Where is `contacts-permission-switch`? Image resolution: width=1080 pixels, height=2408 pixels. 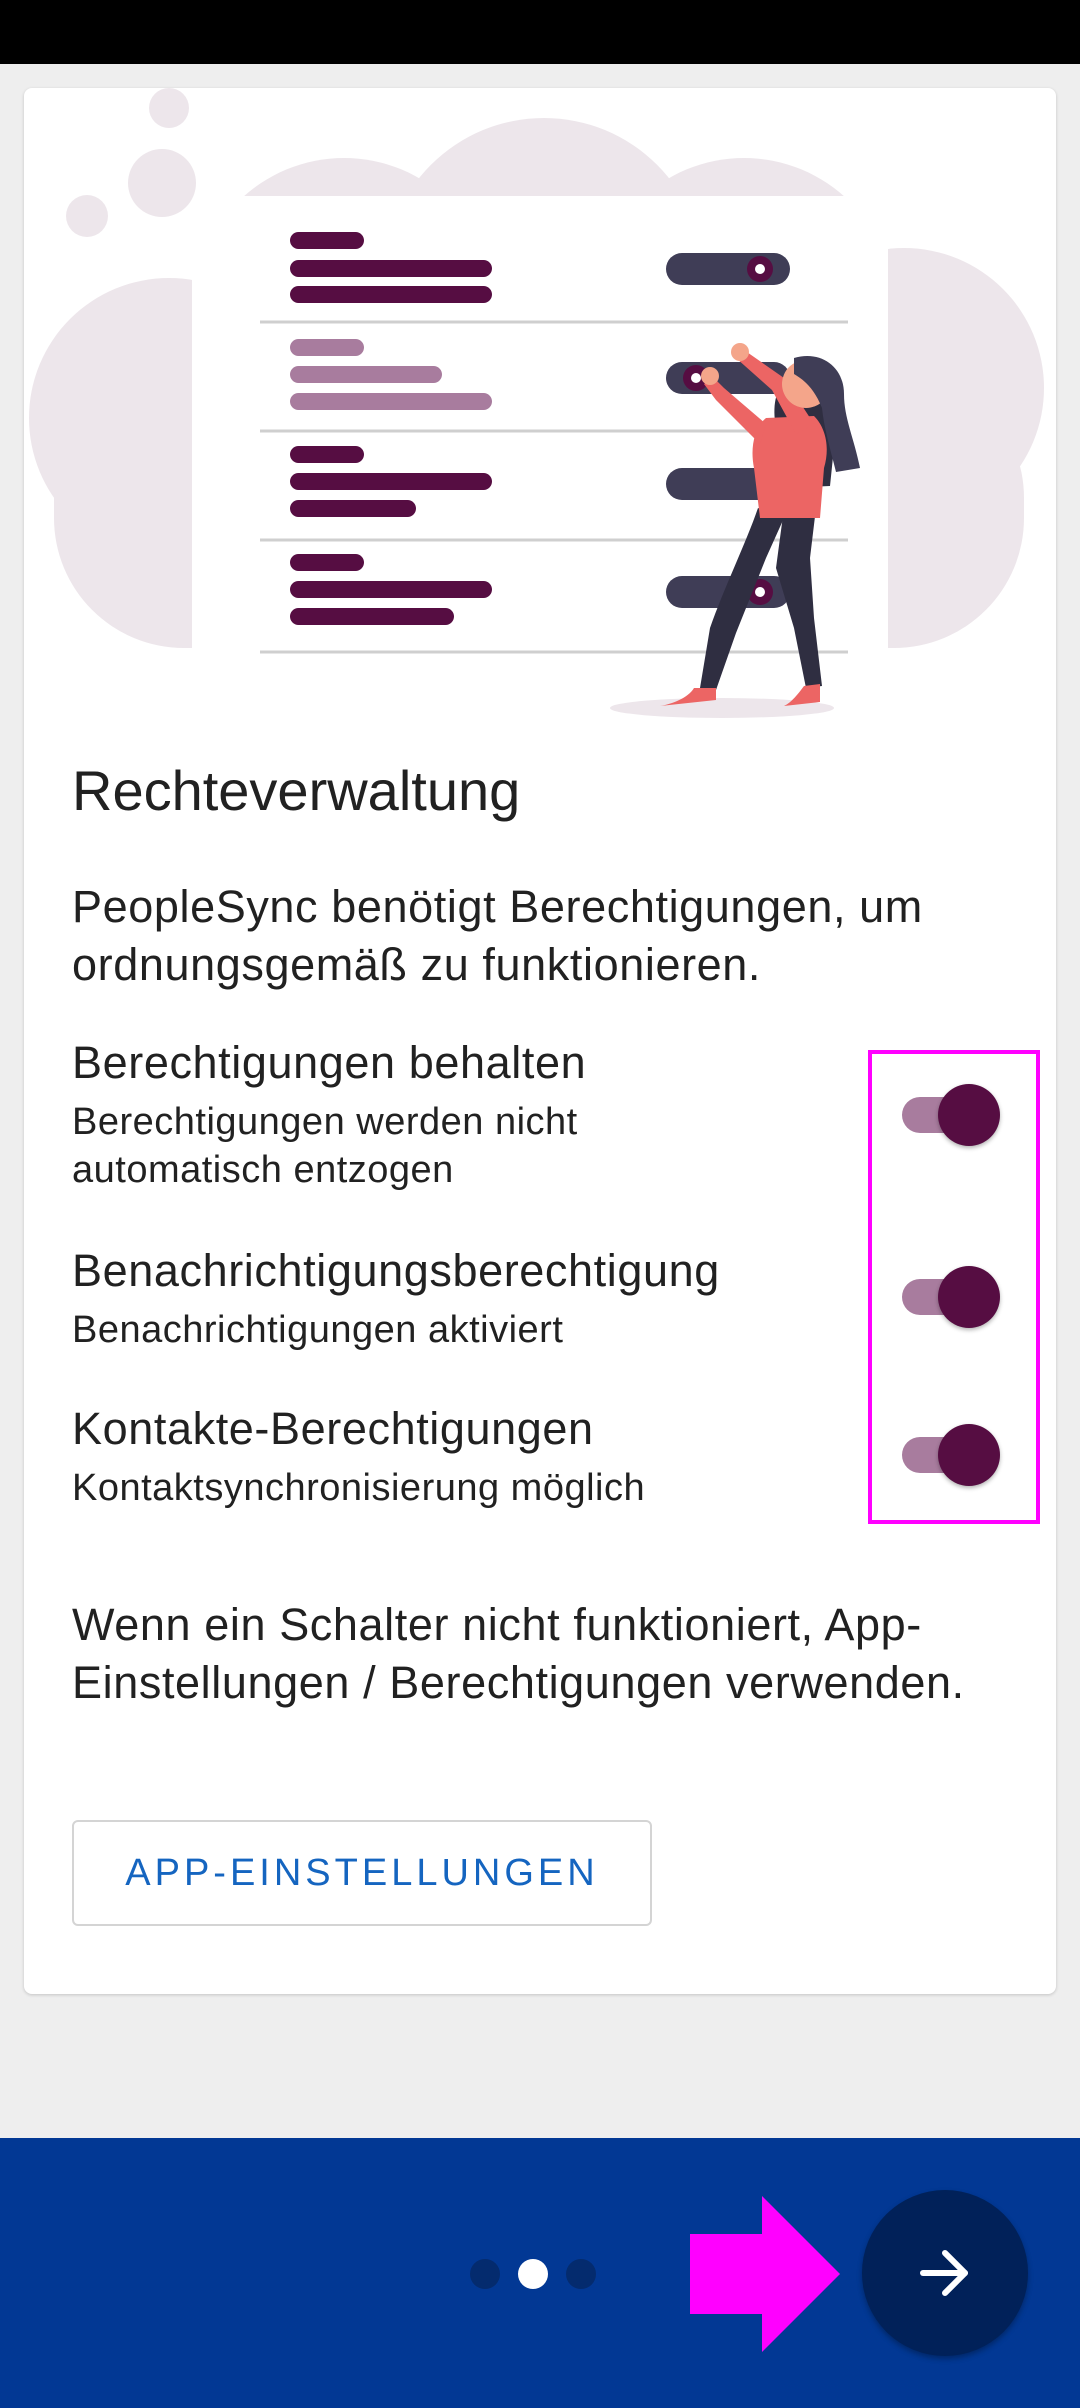 contacts-permission-switch is located at coordinates (949, 1455).